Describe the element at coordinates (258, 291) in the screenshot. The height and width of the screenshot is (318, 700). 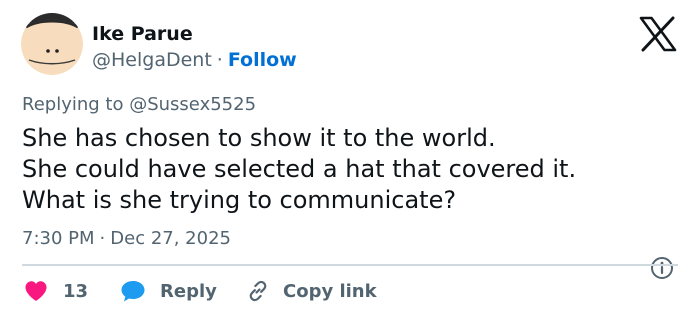
I see `link-icon` at that location.